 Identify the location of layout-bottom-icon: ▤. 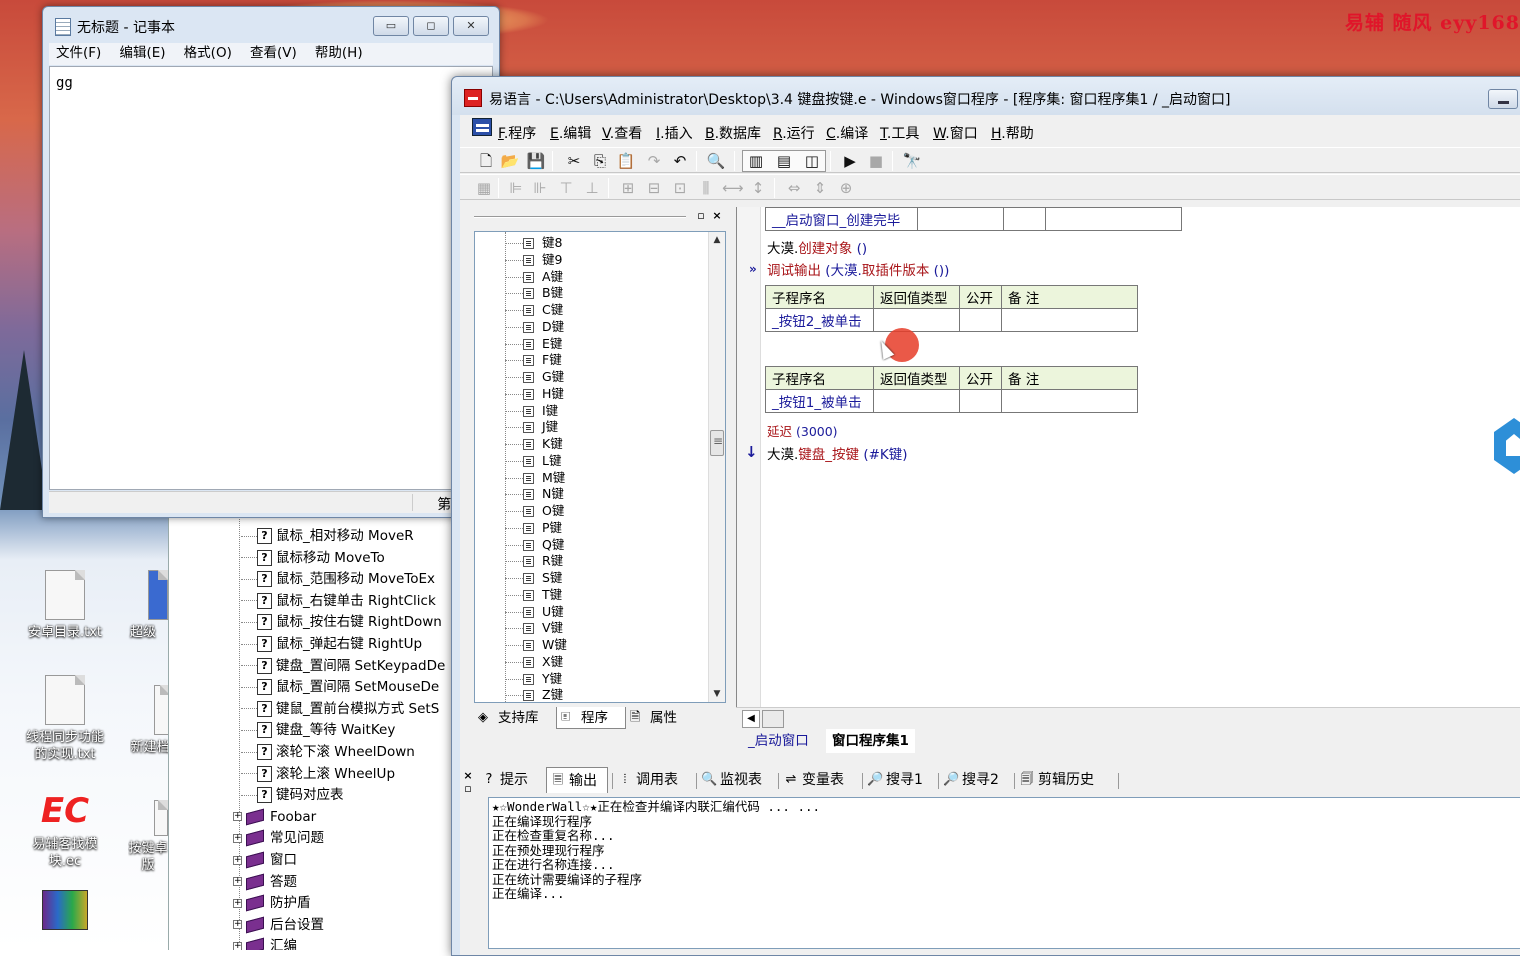
(784, 161).